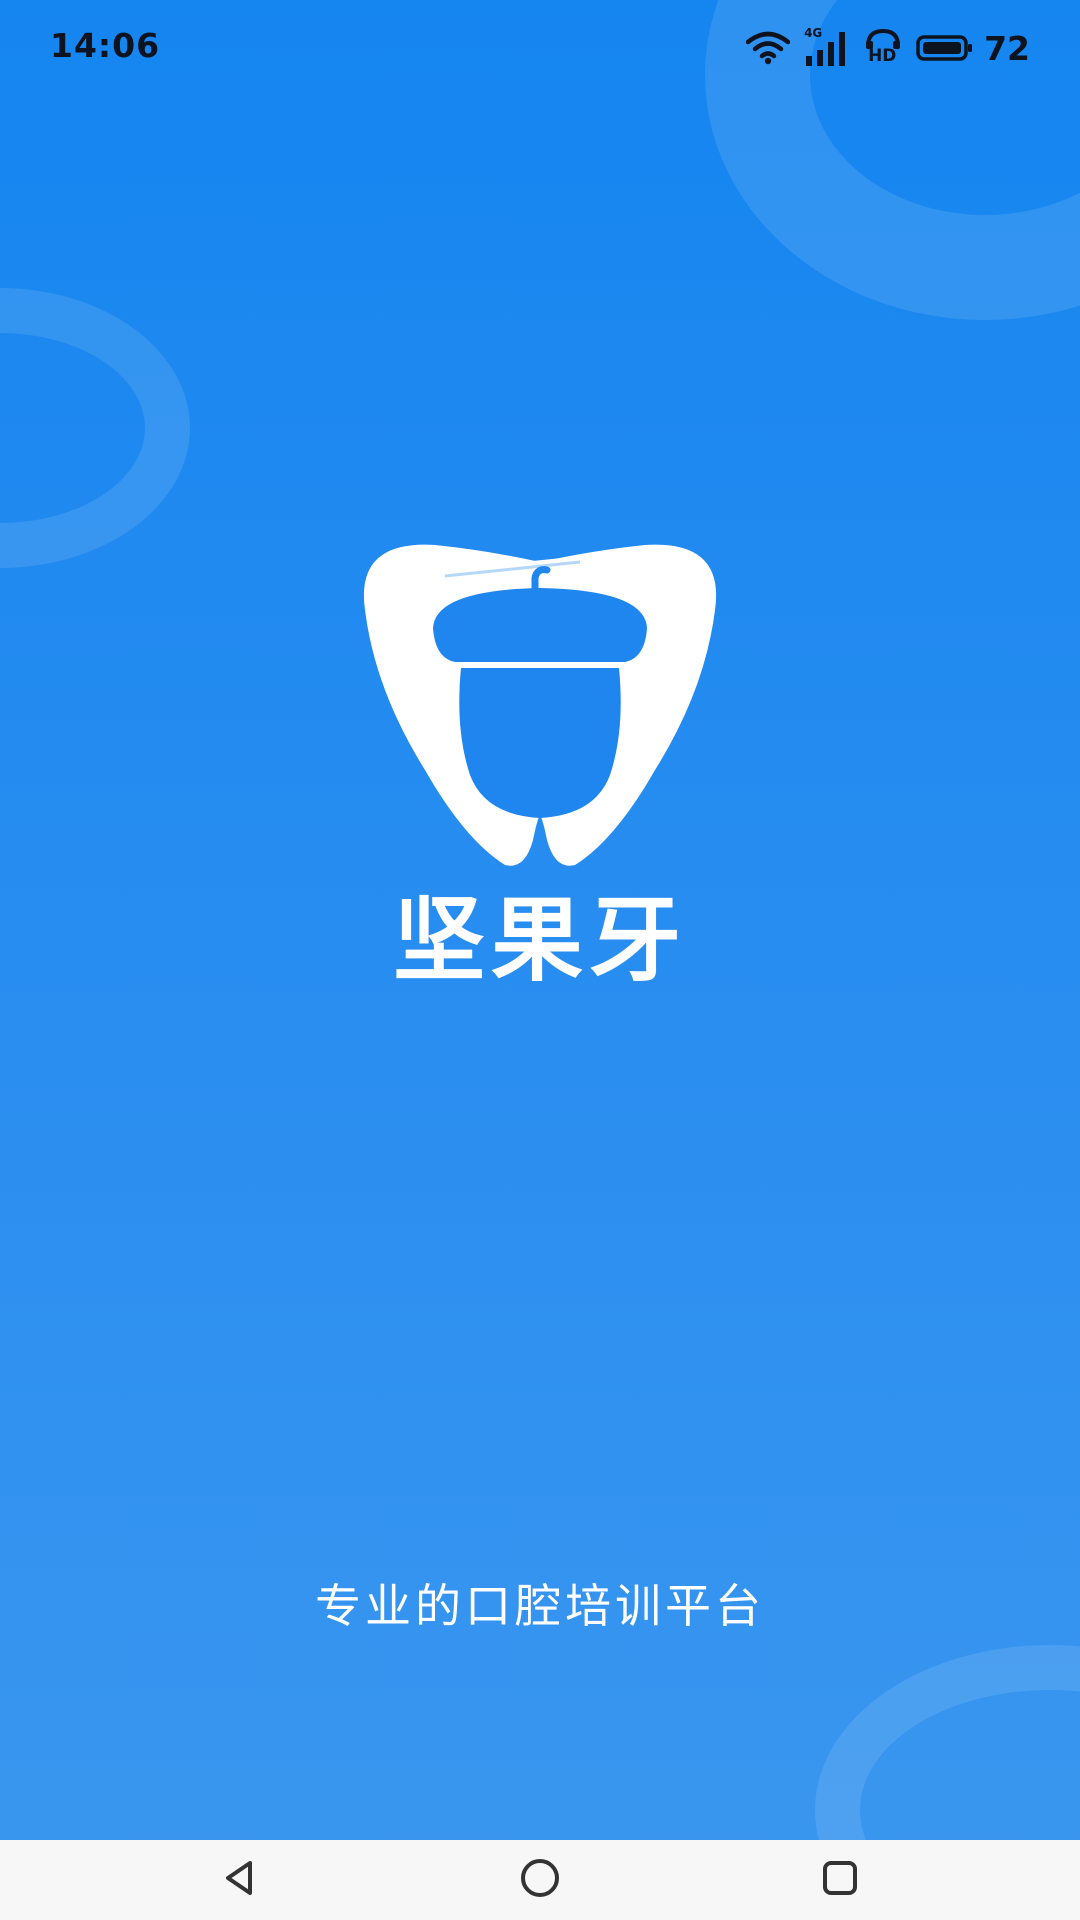 This screenshot has width=1080, height=1920. I want to click on back-icon, so click(240, 1880).